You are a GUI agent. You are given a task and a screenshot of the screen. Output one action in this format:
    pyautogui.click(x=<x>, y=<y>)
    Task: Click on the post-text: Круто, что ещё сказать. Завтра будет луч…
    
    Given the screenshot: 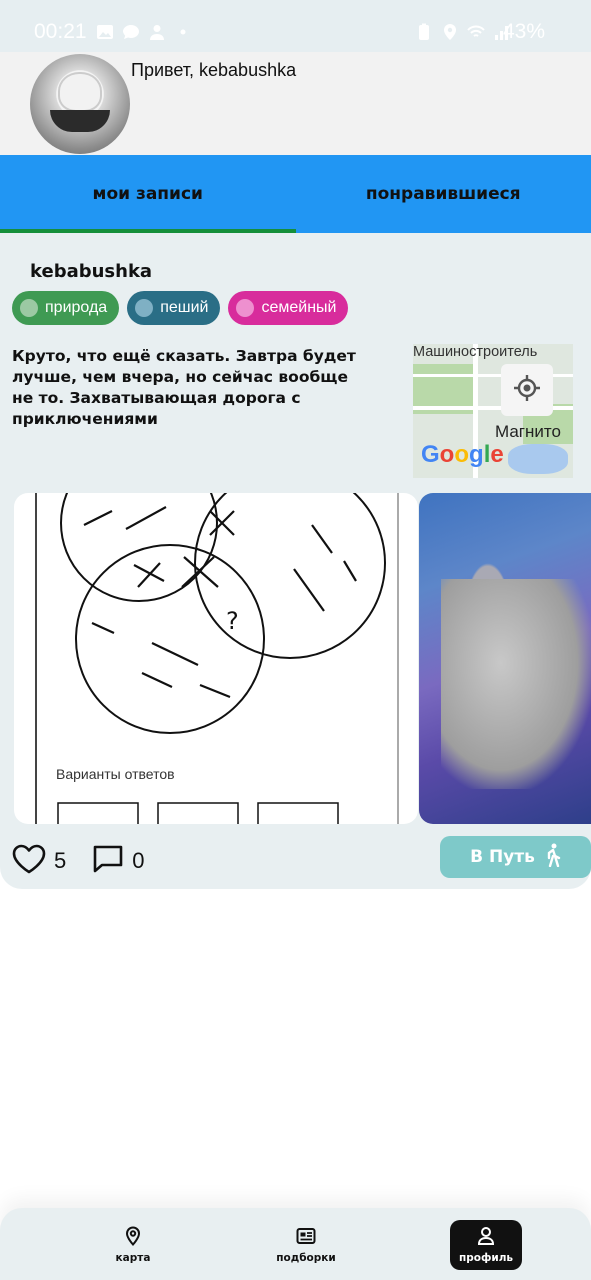 What is the action you would take?
    pyautogui.click(x=184, y=387)
    